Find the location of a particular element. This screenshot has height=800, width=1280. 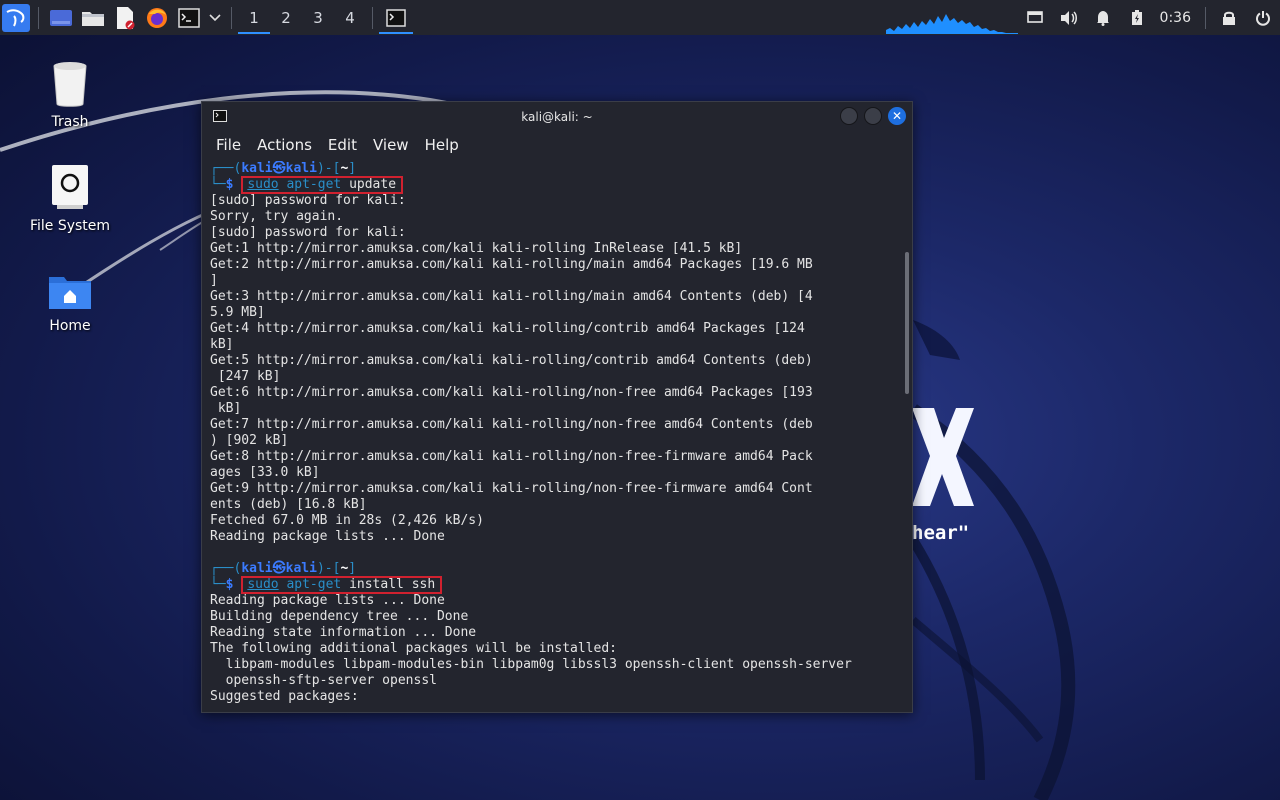

taskbar: 1 2 3 4 0:36 is located at coordinates (640, 17).